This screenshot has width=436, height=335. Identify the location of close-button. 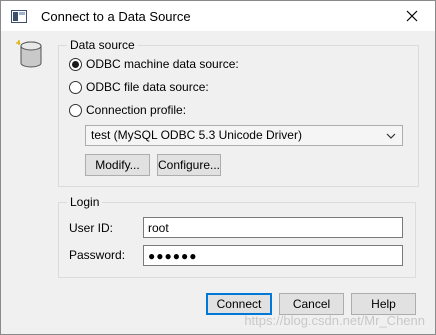
(412, 16).